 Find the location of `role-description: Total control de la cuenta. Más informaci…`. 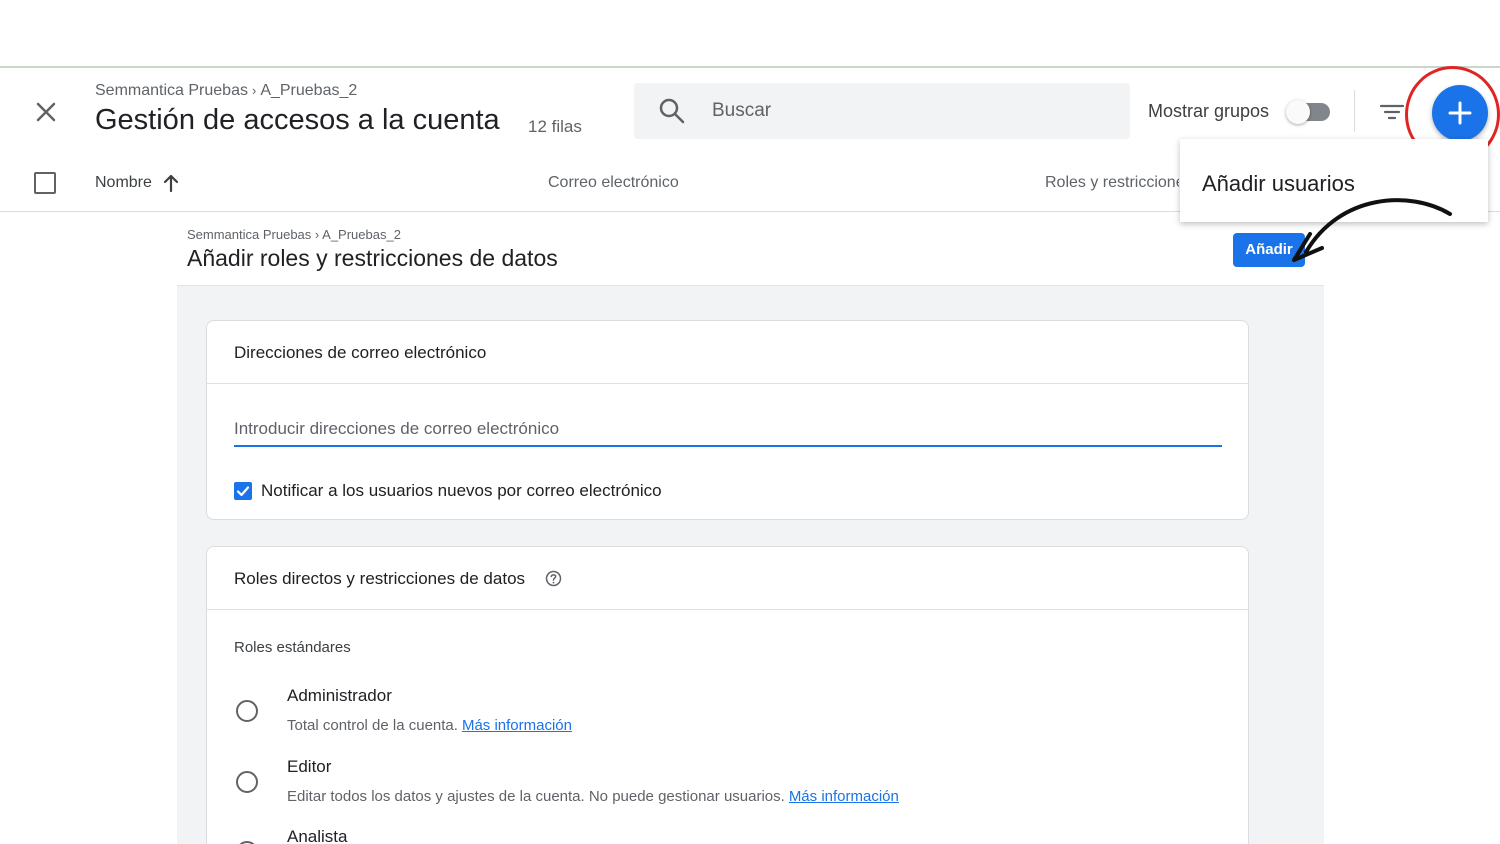

role-description: Total control de la cuenta. Más informaci… is located at coordinates (429, 725).